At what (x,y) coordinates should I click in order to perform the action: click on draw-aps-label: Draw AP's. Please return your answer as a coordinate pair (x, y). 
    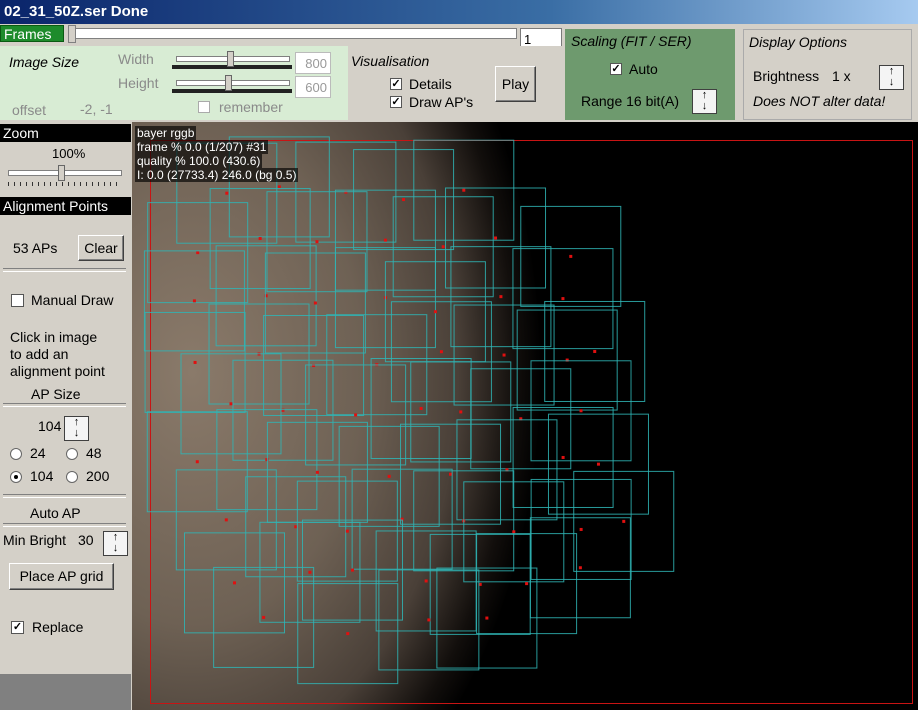
    Looking at the image, I should click on (441, 102).